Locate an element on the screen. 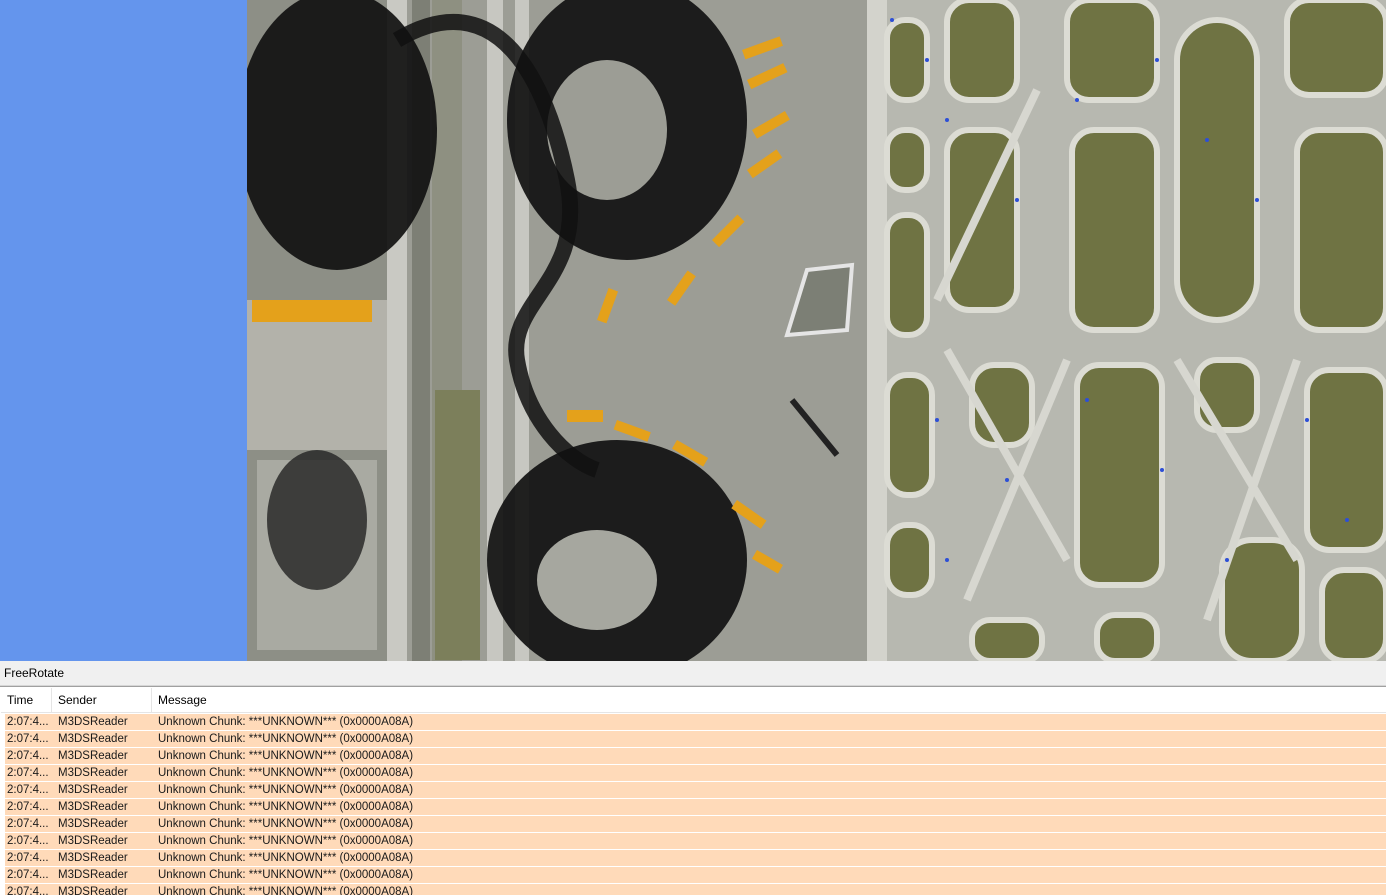 This screenshot has height=895, width=1386. status-strip: FreeRotate is located at coordinates (693, 673).